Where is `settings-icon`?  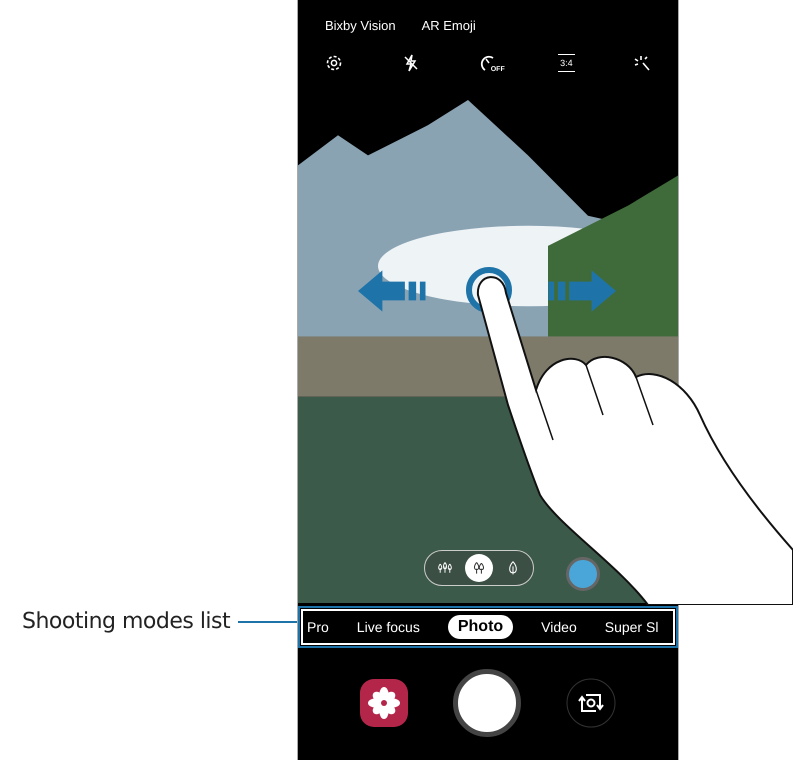
settings-icon is located at coordinates (334, 63).